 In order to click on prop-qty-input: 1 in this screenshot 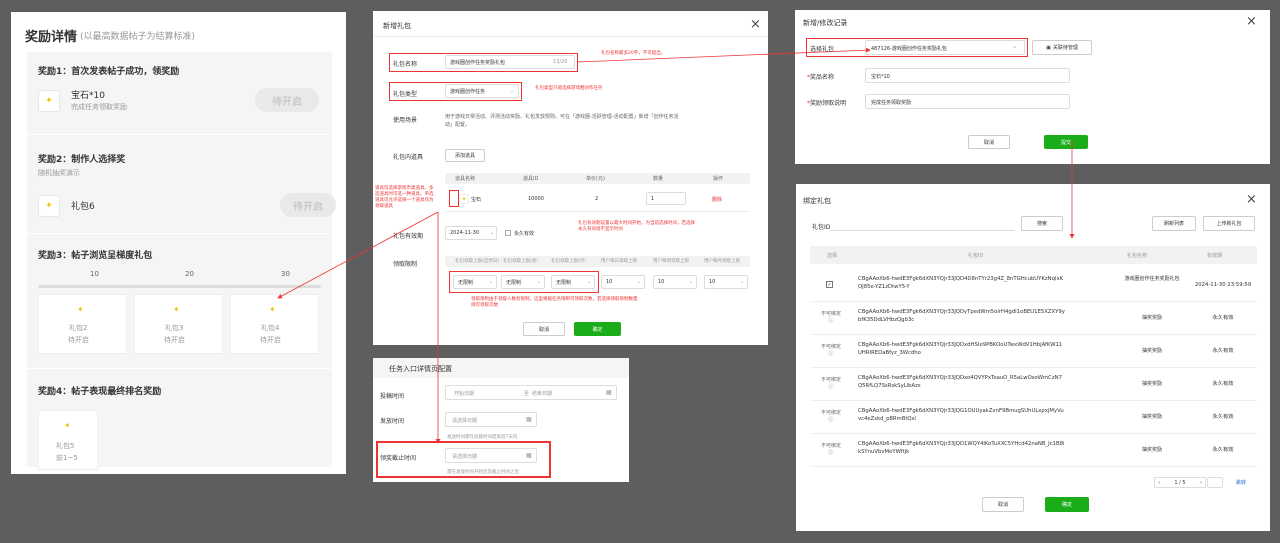, I will do `click(666, 198)`.